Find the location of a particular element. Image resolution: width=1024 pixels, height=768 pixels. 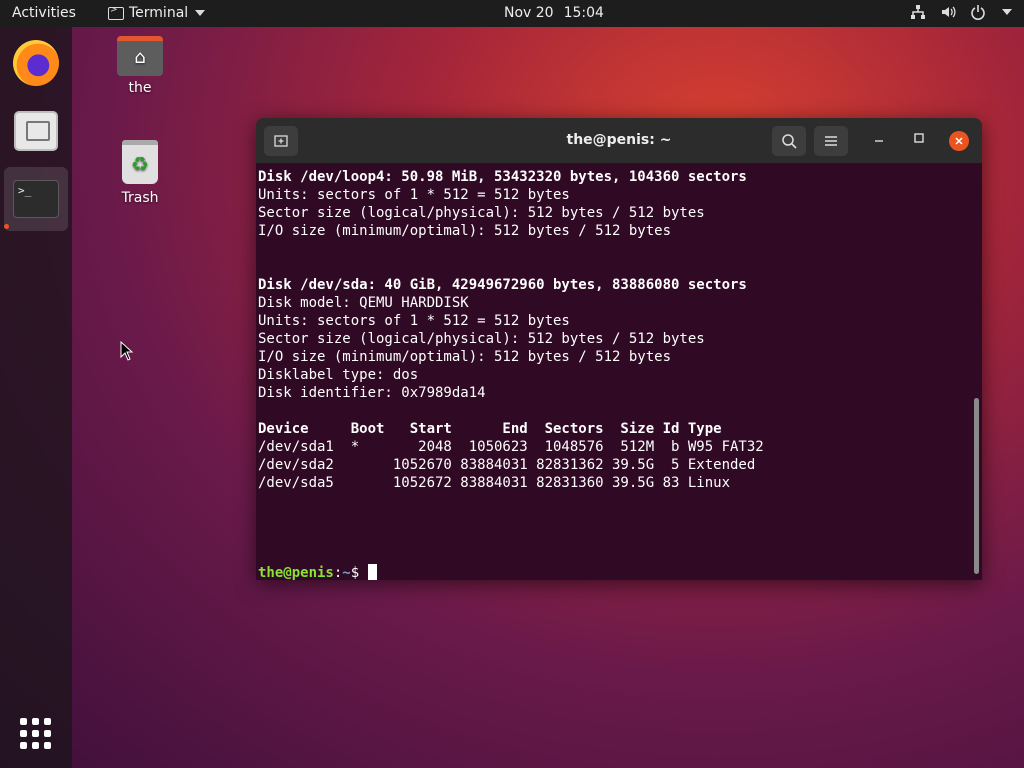

terminal-icon is located at coordinates (116, 12).